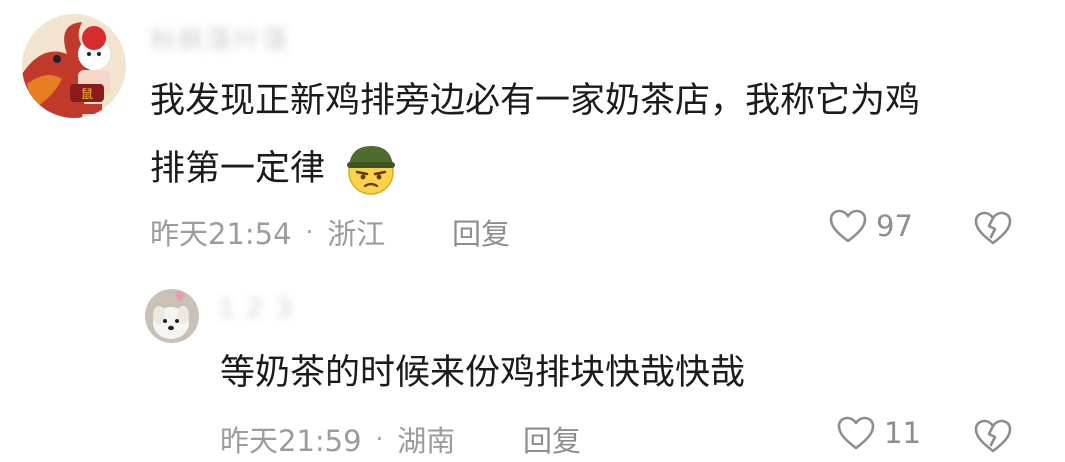  What do you see at coordinates (221, 234) in the screenshot?
I see `comment-time: 昨天21:54` at bounding box center [221, 234].